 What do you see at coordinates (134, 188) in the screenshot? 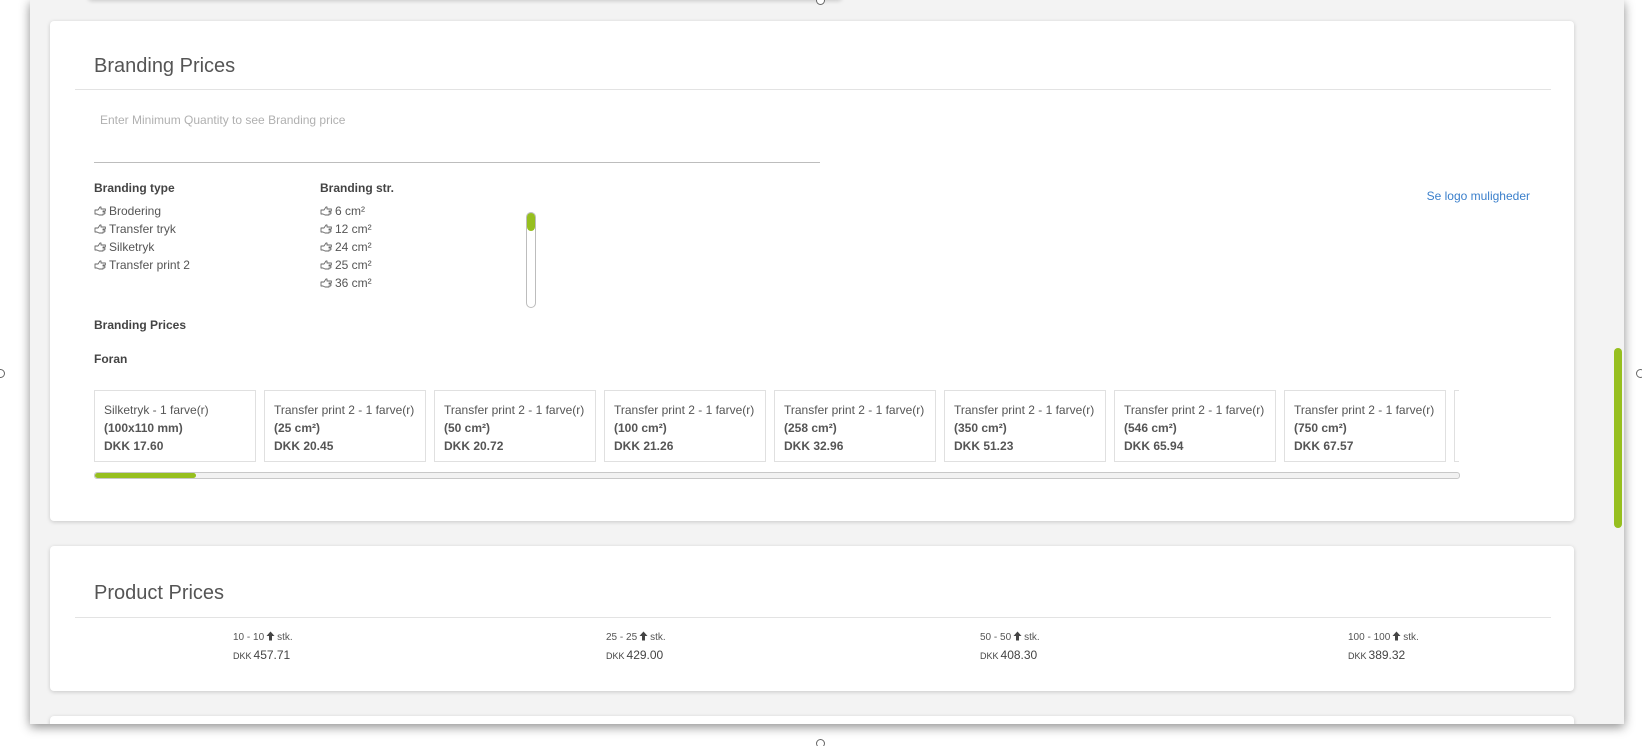
I see `branding-type-heading: Branding type` at bounding box center [134, 188].